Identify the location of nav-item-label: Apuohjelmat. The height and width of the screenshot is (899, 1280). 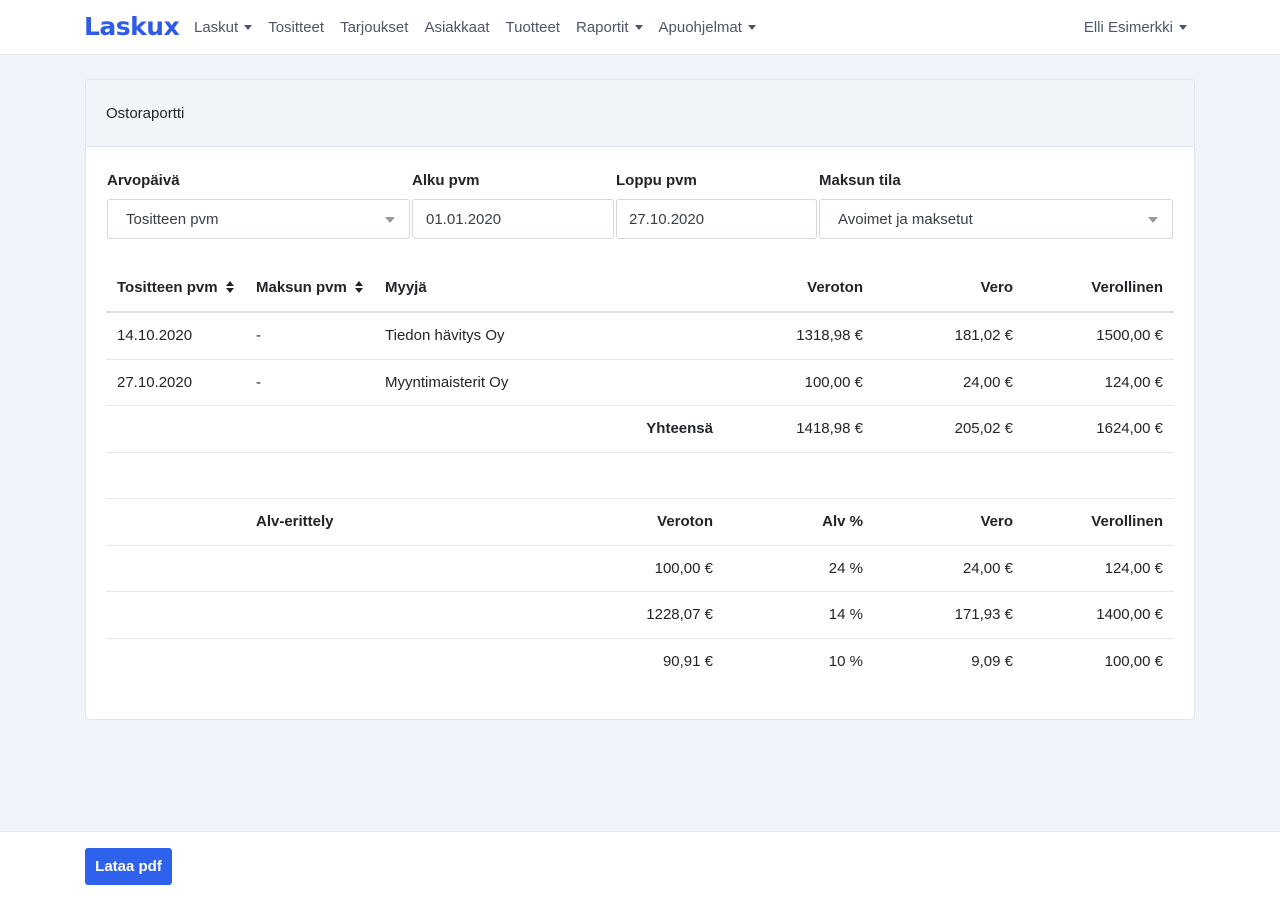
(700, 27).